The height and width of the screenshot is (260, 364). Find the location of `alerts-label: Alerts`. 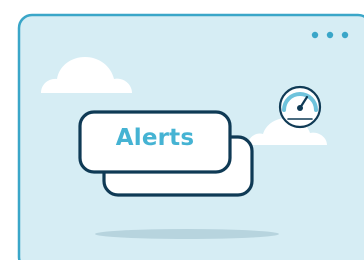

alerts-label: Alerts is located at coordinates (155, 138).